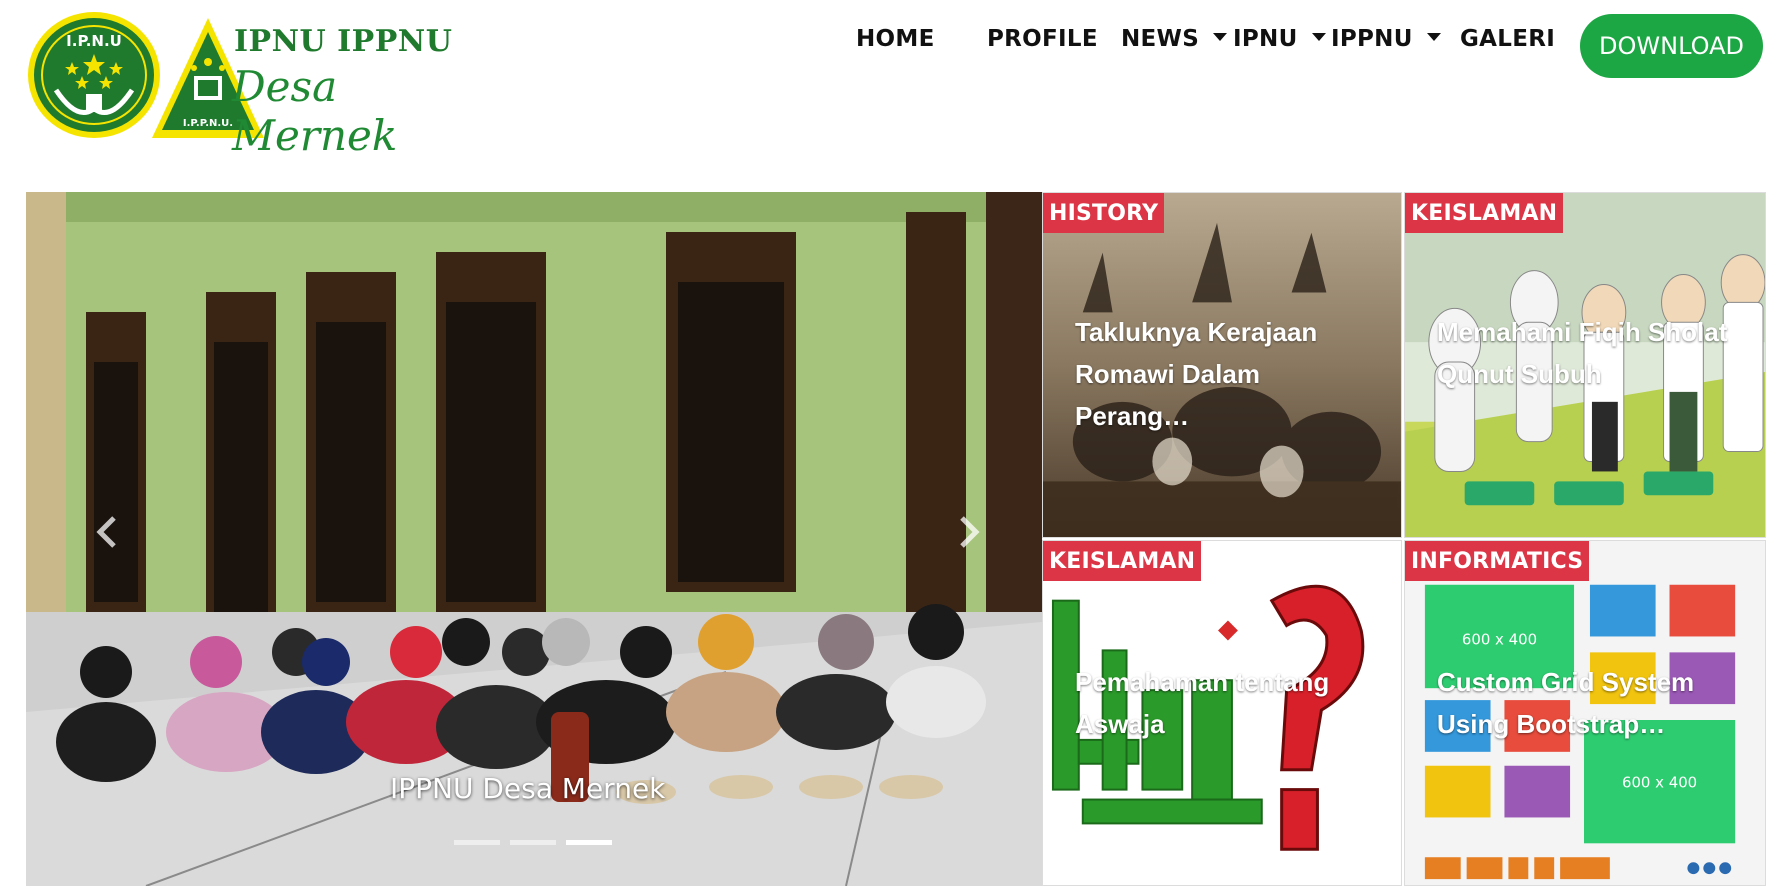 Image resolution: width=1779 pixels, height=894 pixels. I want to click on nav-ipnu: IPNU, so click(1279, 39).